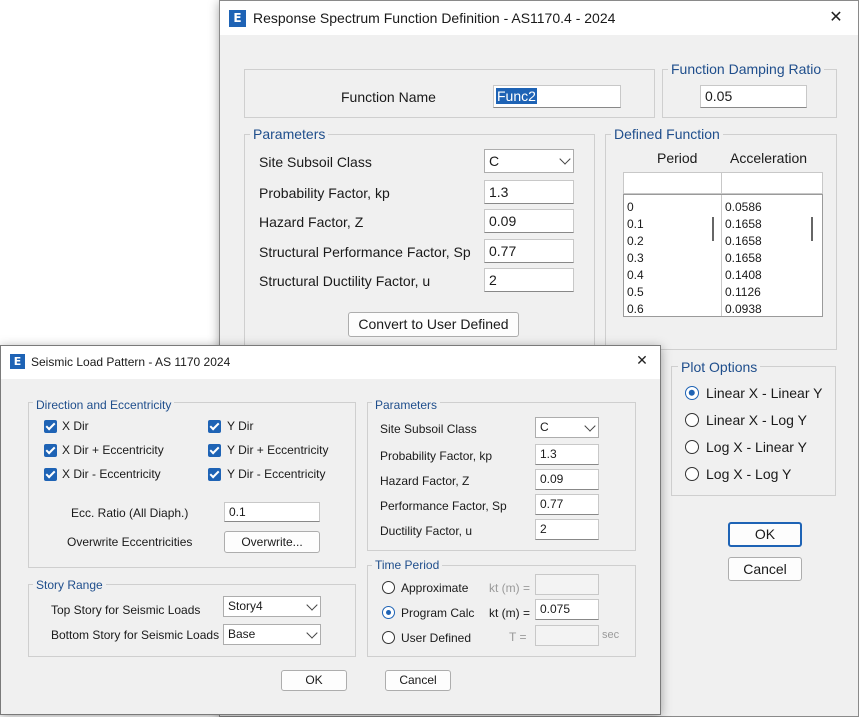  I want to click on list-item: 0.1408, so click(743, 275).